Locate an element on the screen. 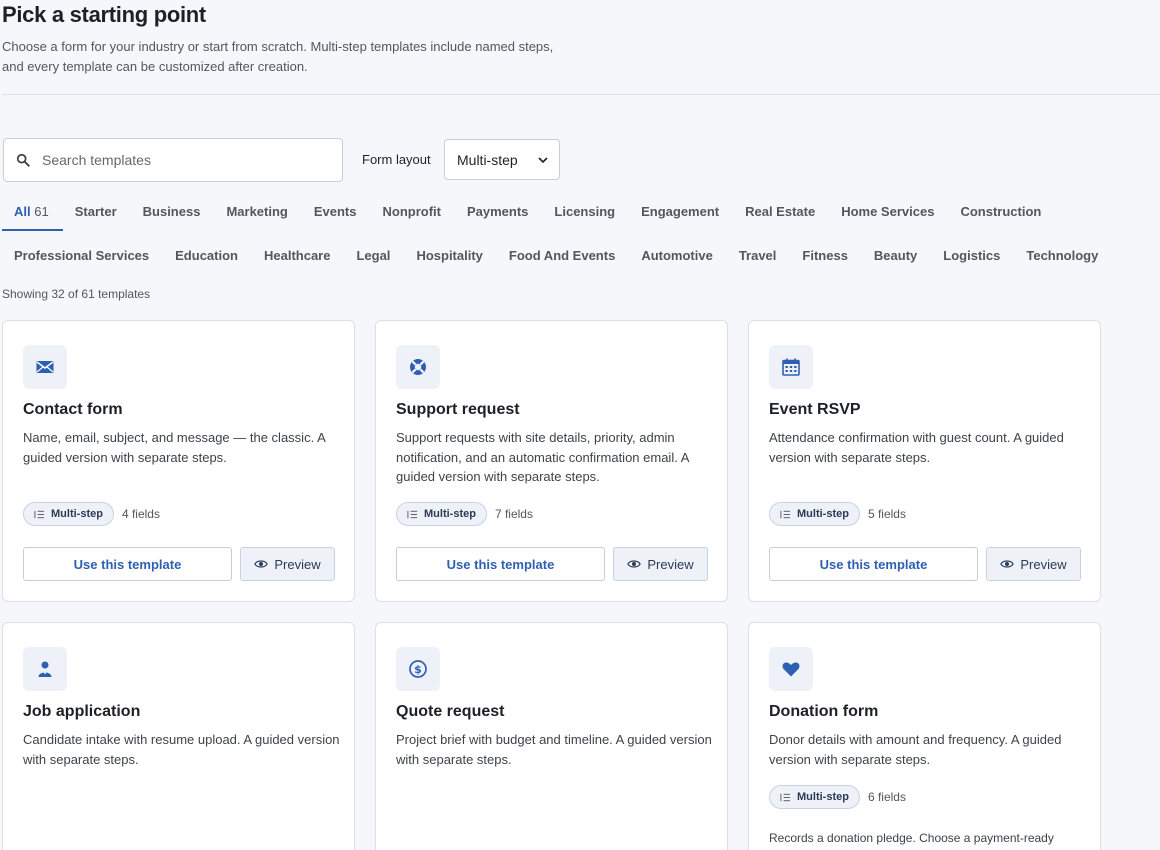 The image size is (1160, 850). tab-marketing: Marketing is located at coordinates (257, 214).